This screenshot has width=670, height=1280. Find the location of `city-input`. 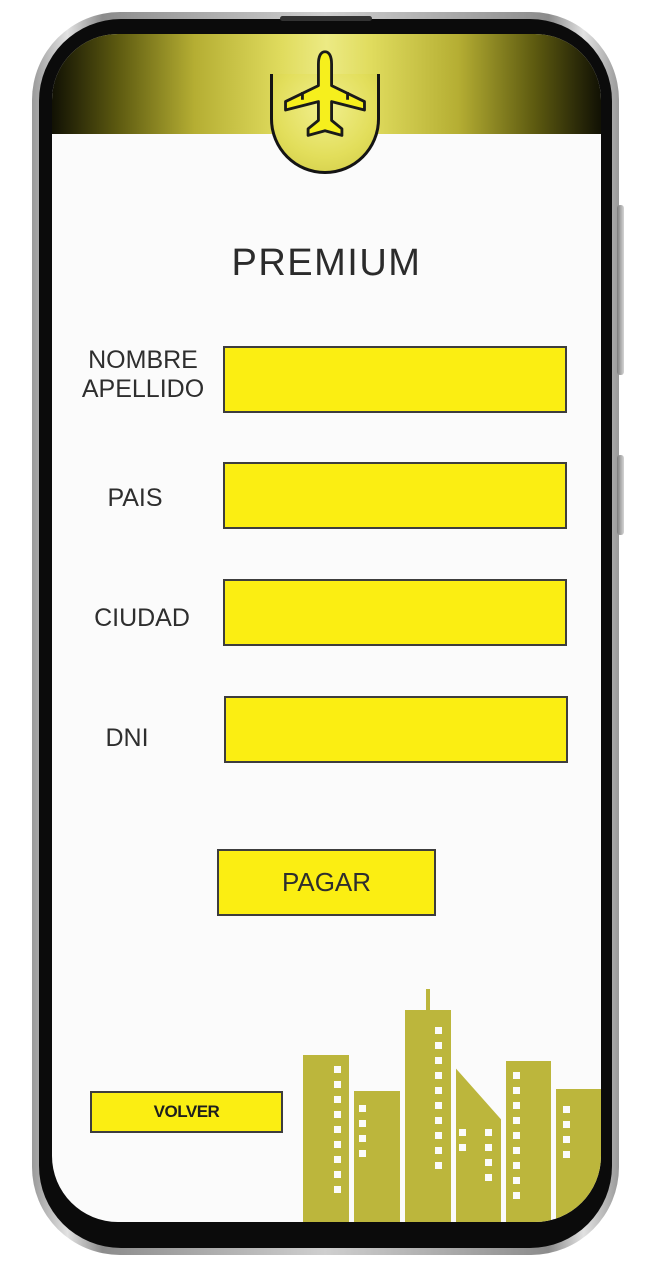

city-input is located at coordinates (395, 612).